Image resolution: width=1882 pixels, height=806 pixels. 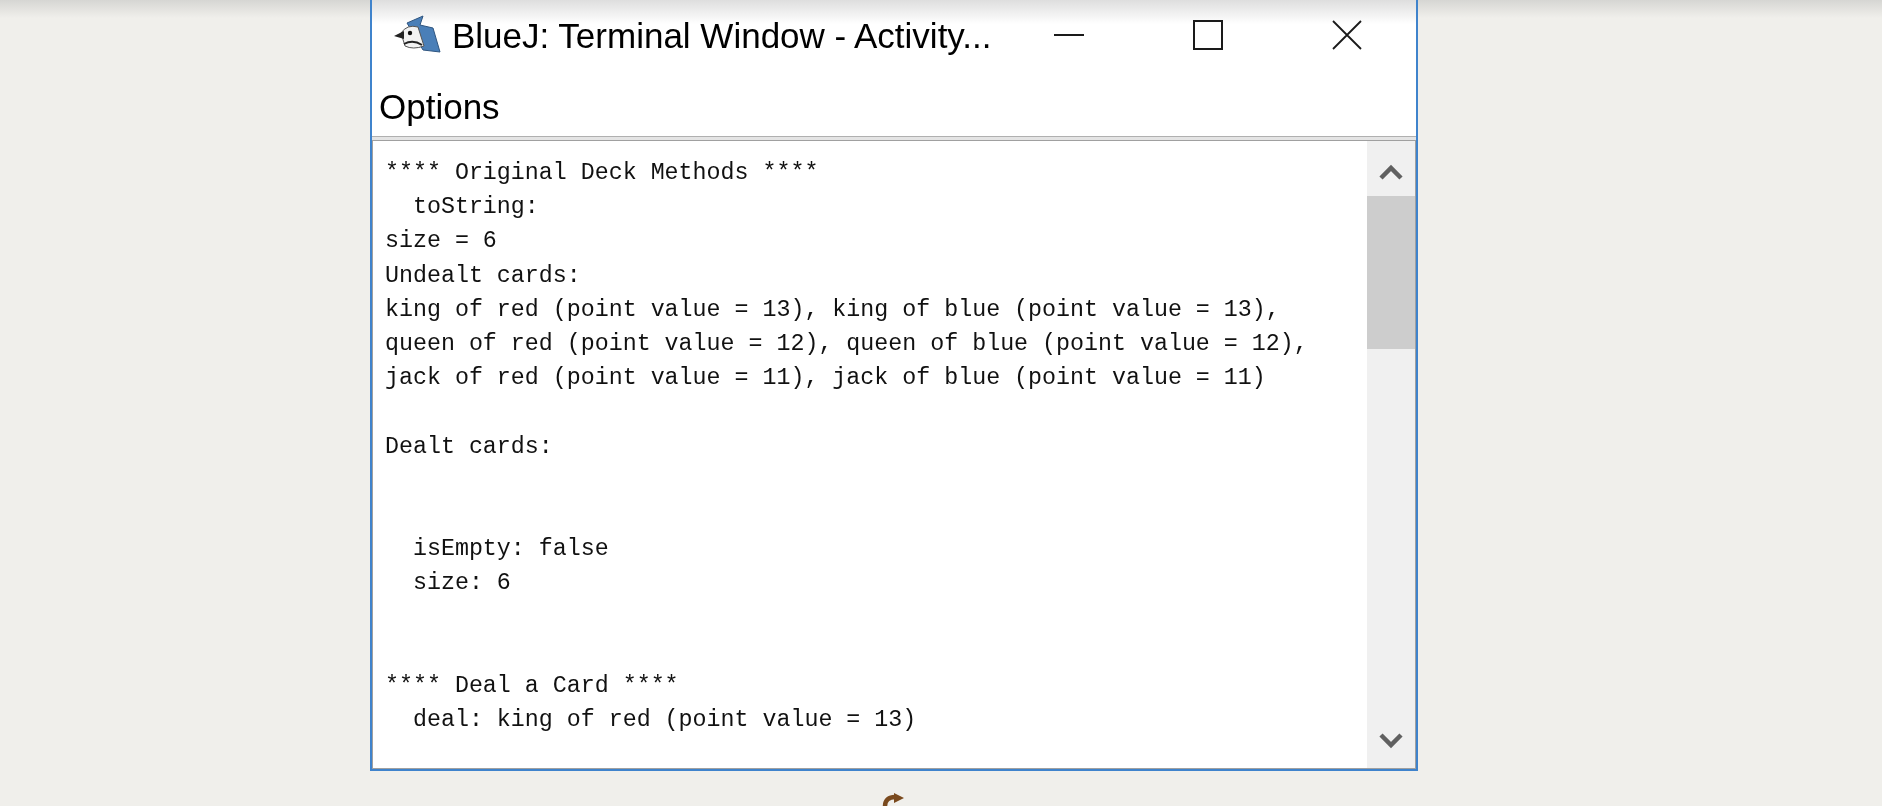 What do you see at coordinates (825, 378) in the screenshot?
I see `output-line: jack of red (point value = 11), jack of blue (point value = 11)` at bounding box center [825, 378].